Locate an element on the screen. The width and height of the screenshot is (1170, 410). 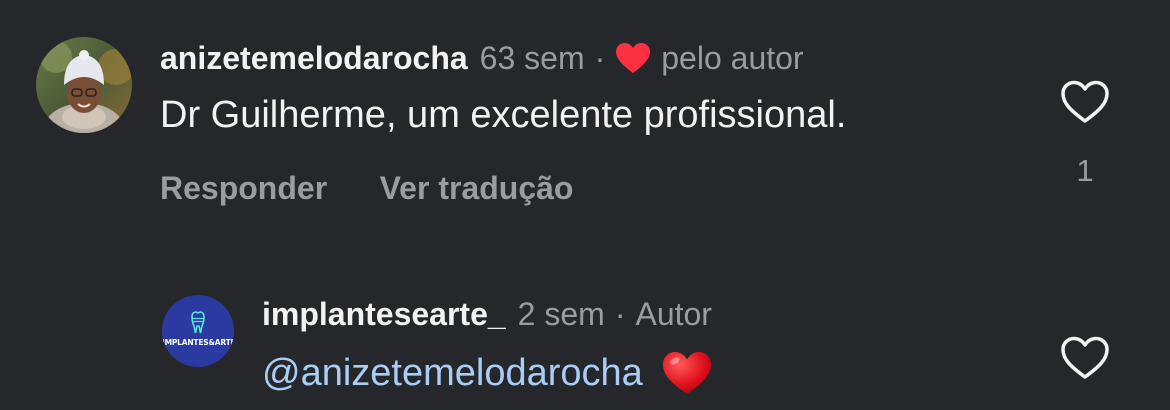
comment-text: Dr Guilherme, um excelente profissional. is located at coordinates (503, 115).